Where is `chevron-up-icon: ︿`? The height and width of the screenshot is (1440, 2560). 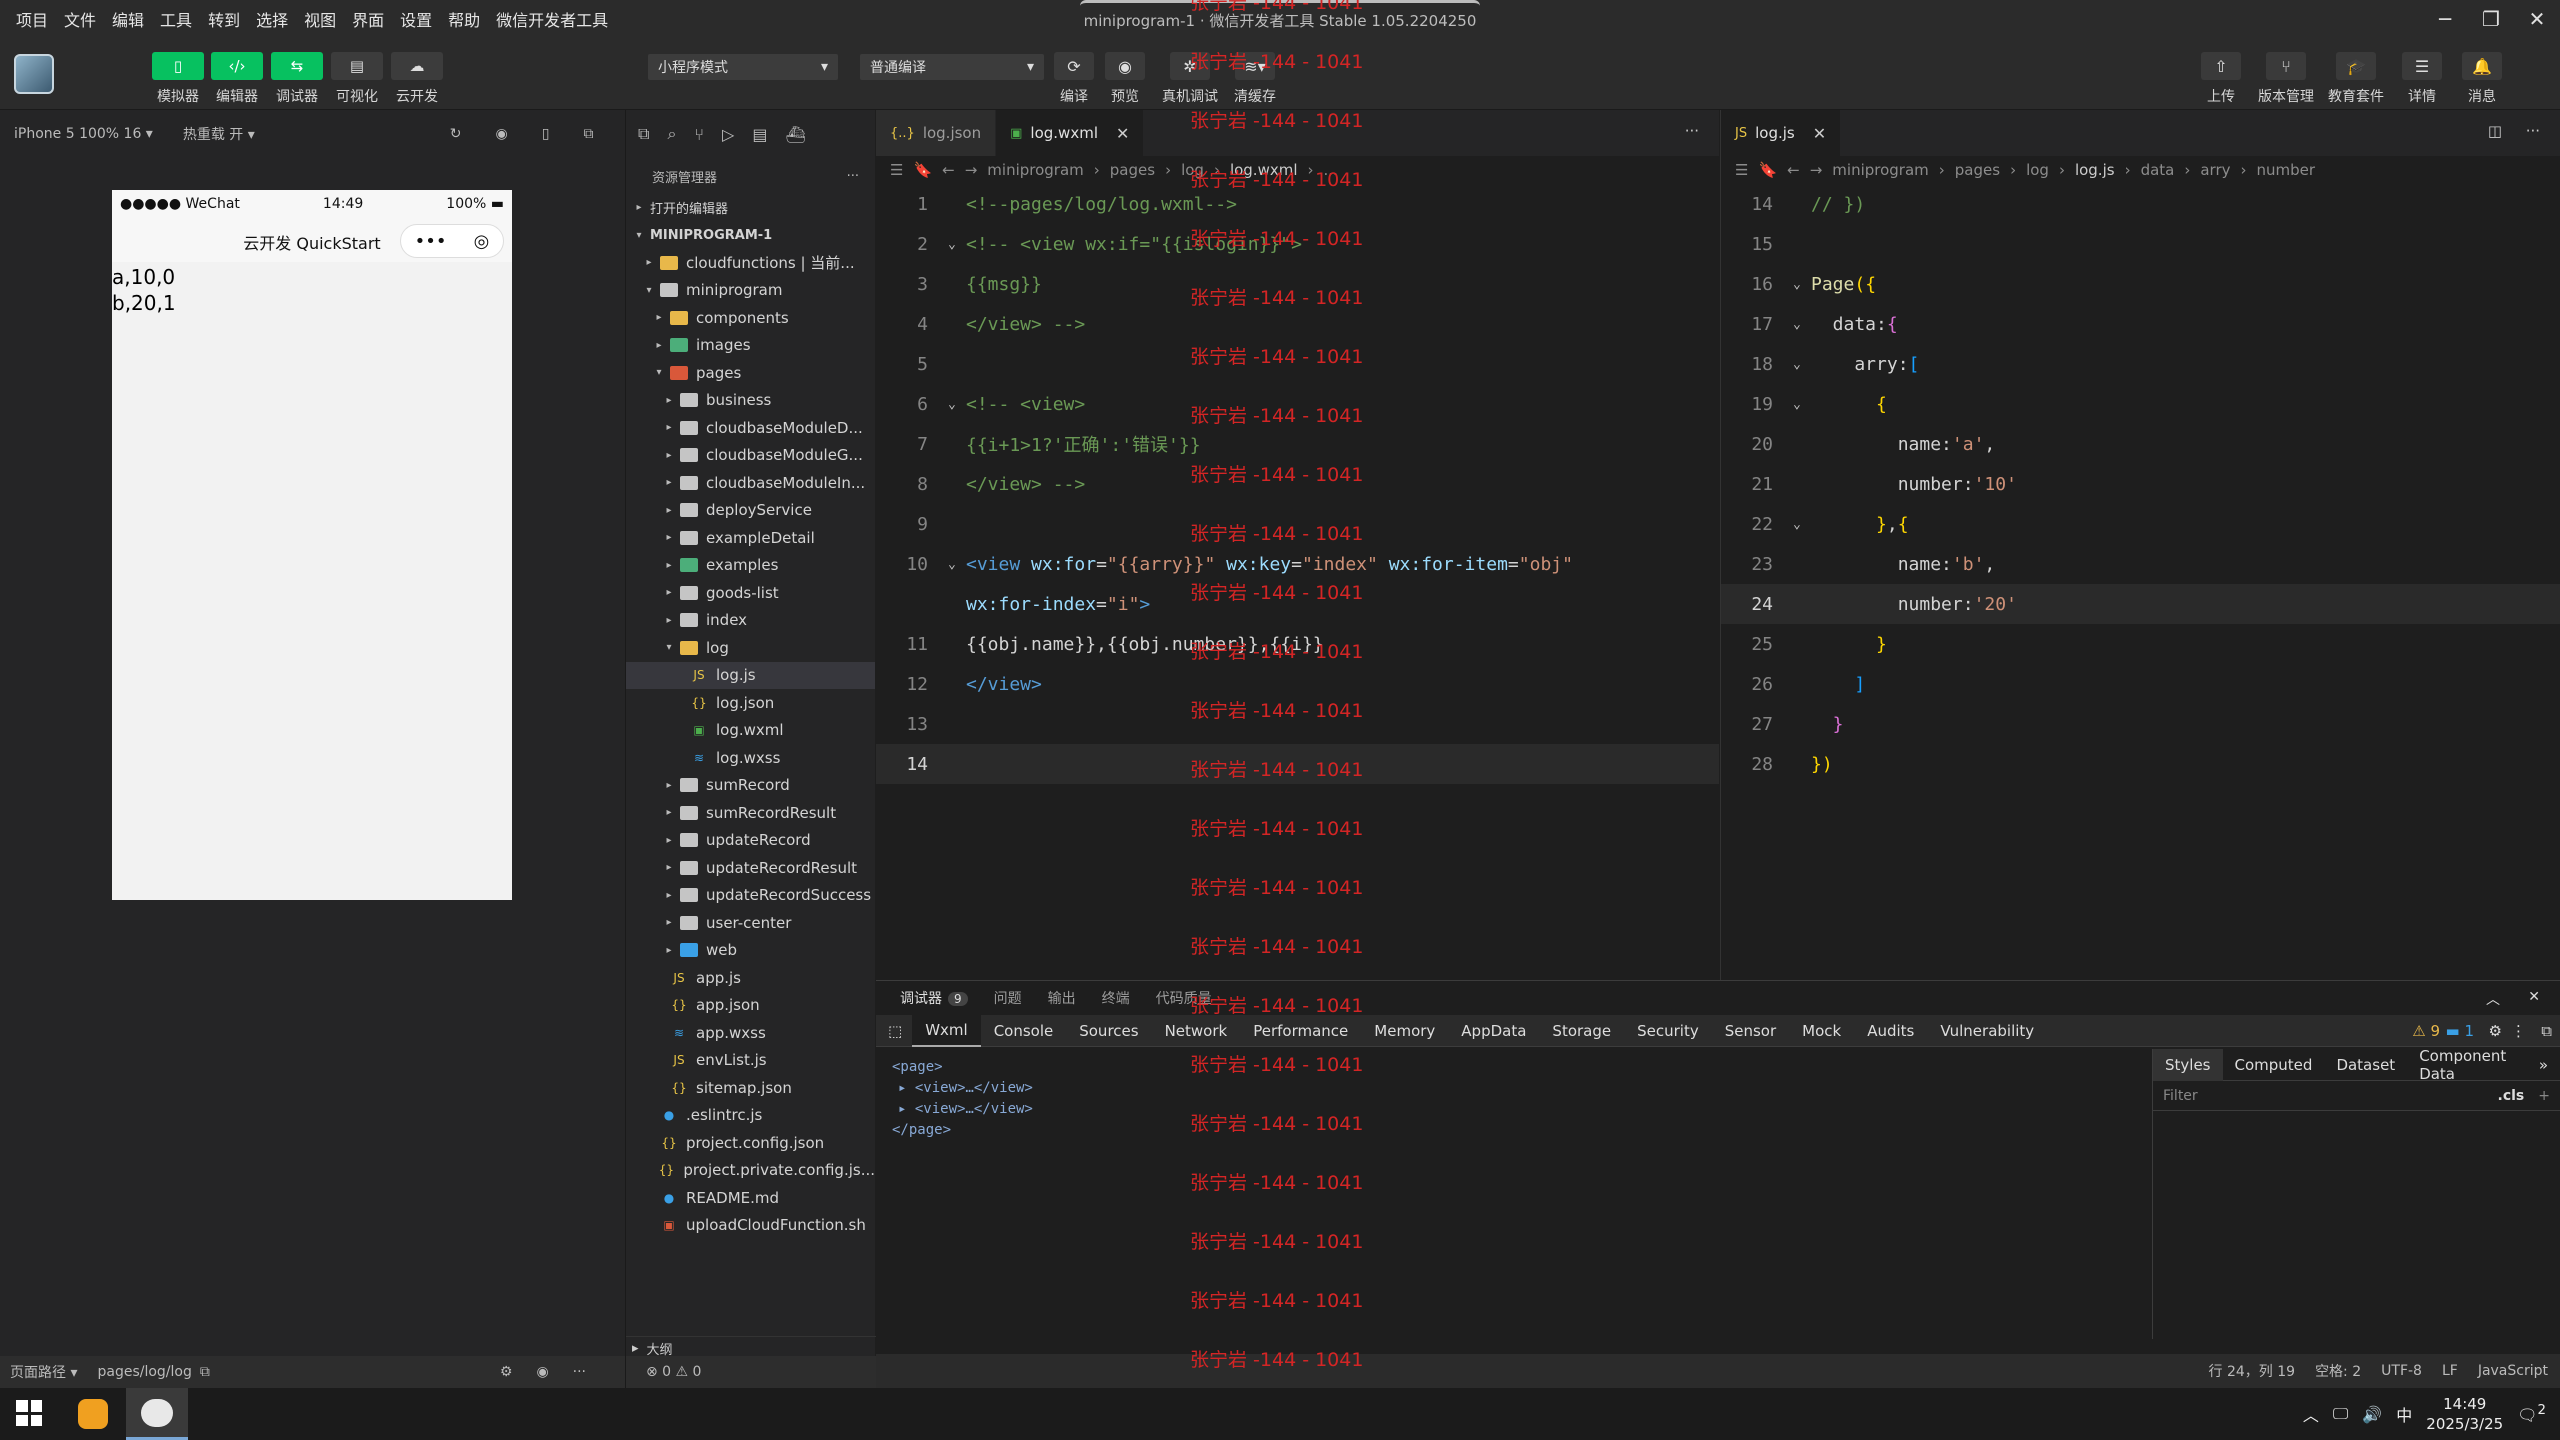 chevron-up-icon: ︿ is located at coordinates (2493, 999).